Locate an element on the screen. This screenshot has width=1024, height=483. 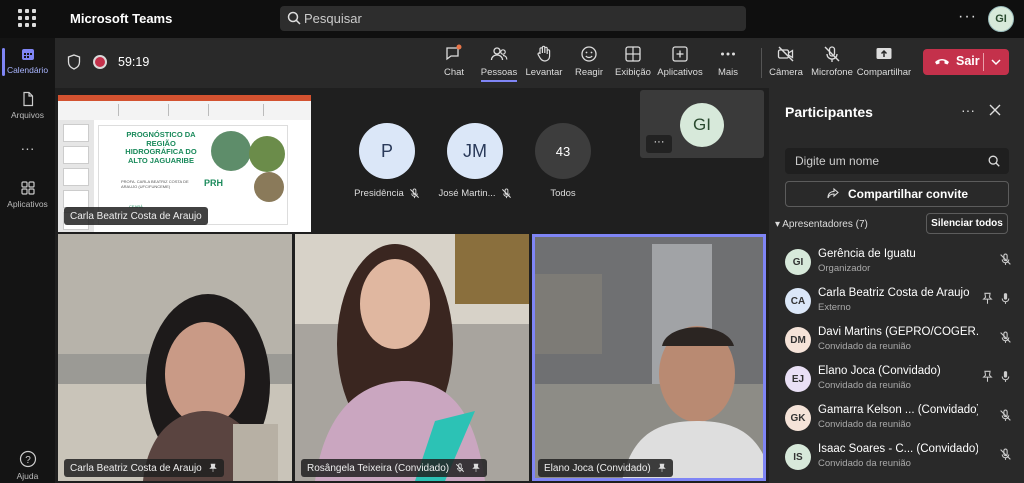
people-icon is located at coordinates (499, 54).